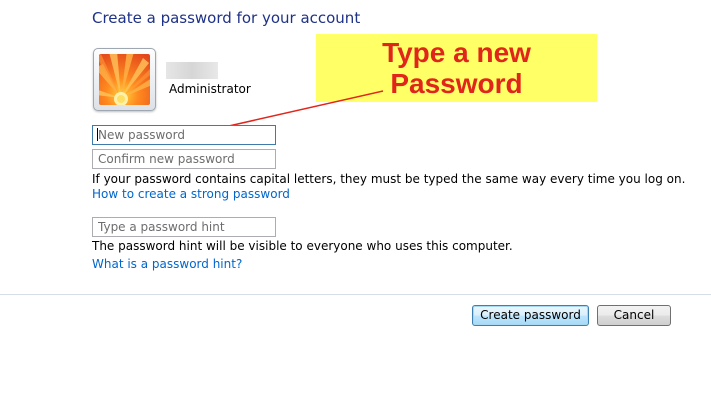 Image resolution: width=711 pixels, height=395 pixels. Describe the element at coordinates (634, 315) in the screenshot. I see `cancel-button: Cancel` at that location.